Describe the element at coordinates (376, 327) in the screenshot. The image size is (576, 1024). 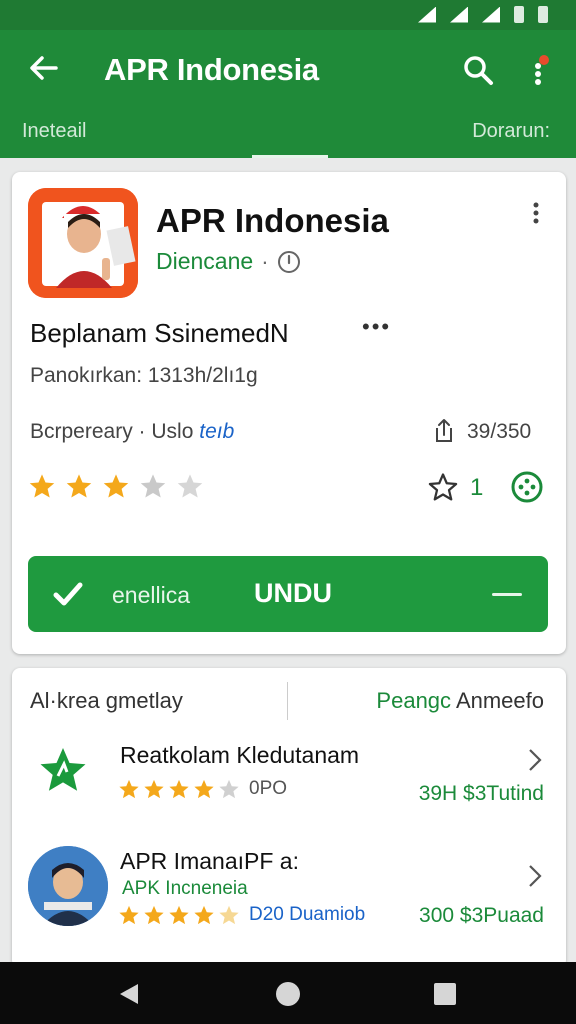
I see `subtitle-more-icon: •••` at that location.